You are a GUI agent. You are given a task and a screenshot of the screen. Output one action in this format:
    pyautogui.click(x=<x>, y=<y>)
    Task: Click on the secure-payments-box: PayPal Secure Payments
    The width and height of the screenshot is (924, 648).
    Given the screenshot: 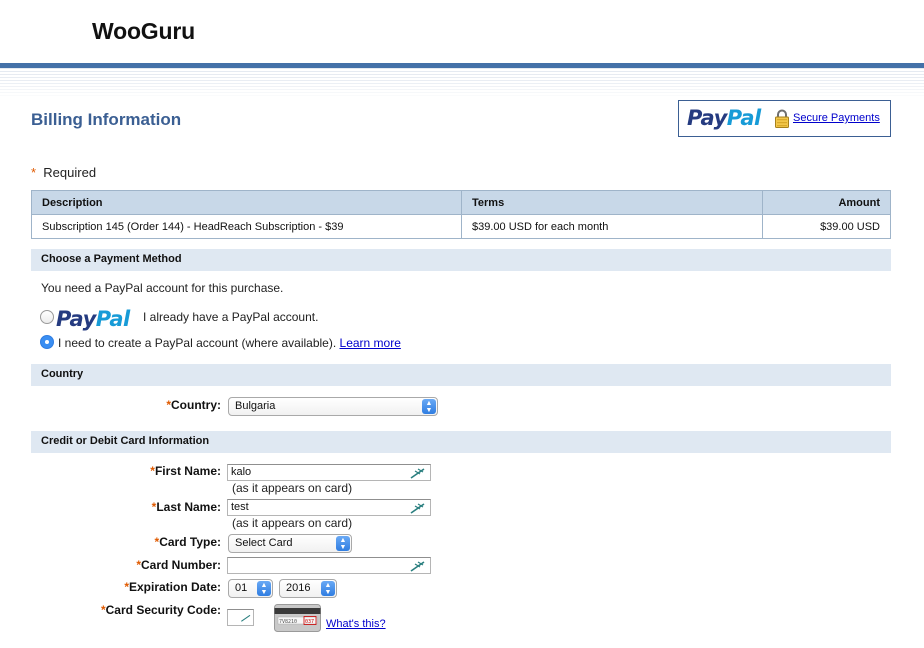 What is the action you would take?
    pyautogui.click(x=784, y=118)
    